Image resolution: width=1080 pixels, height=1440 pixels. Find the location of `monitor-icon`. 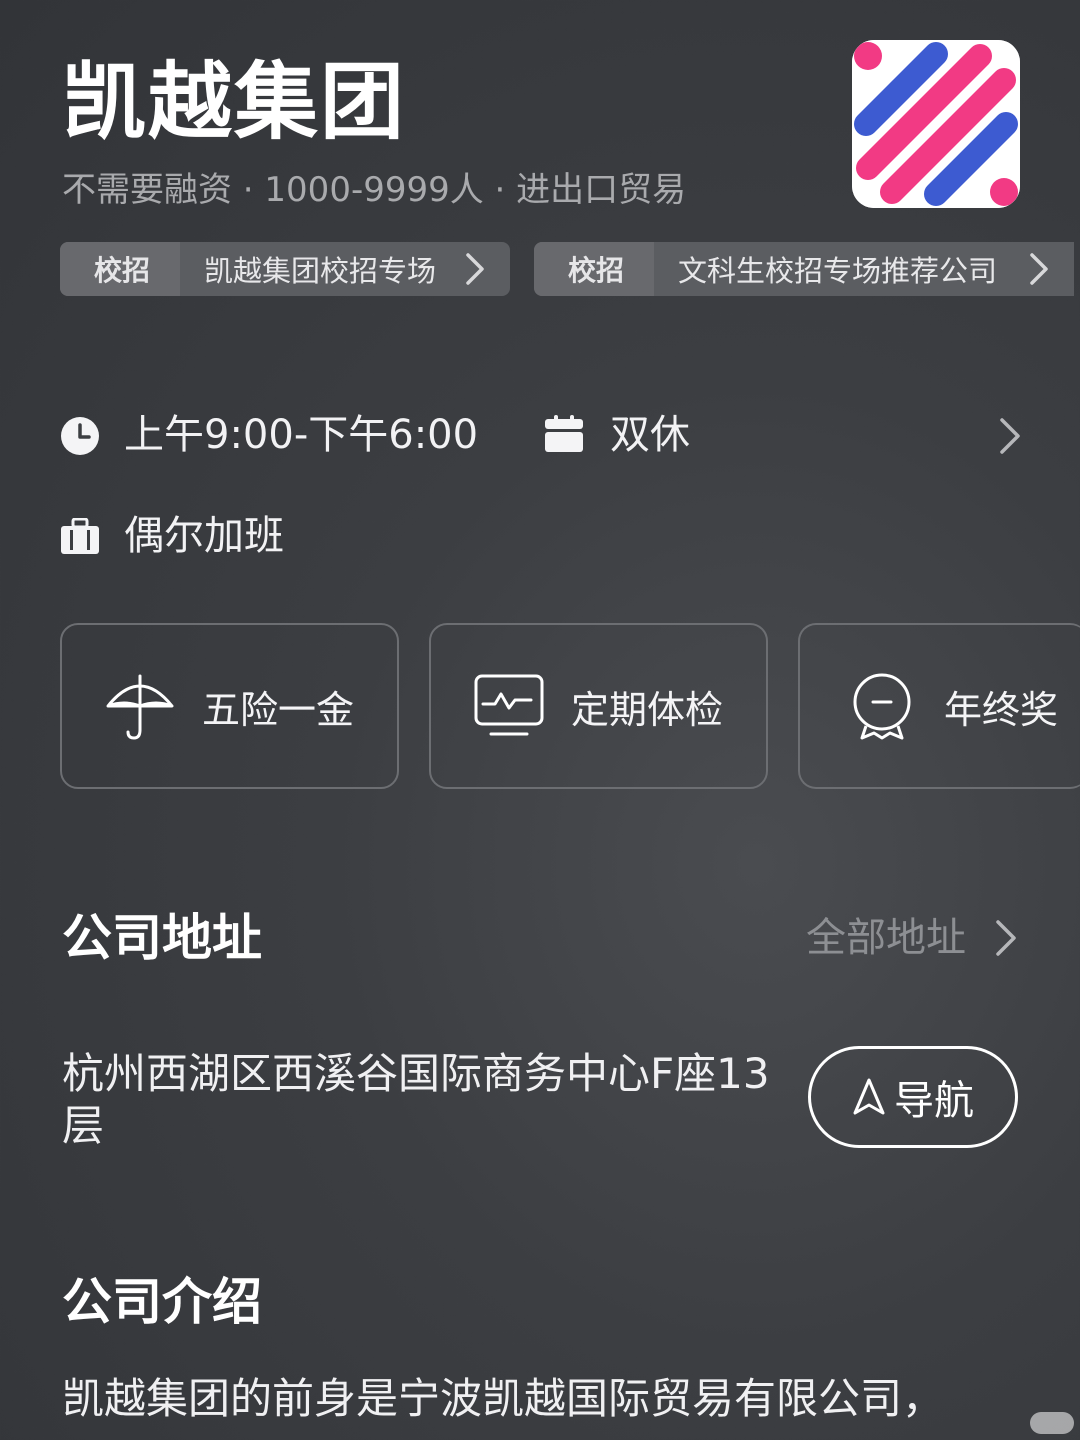

monitor-icon is located at coordinates (509, 705).